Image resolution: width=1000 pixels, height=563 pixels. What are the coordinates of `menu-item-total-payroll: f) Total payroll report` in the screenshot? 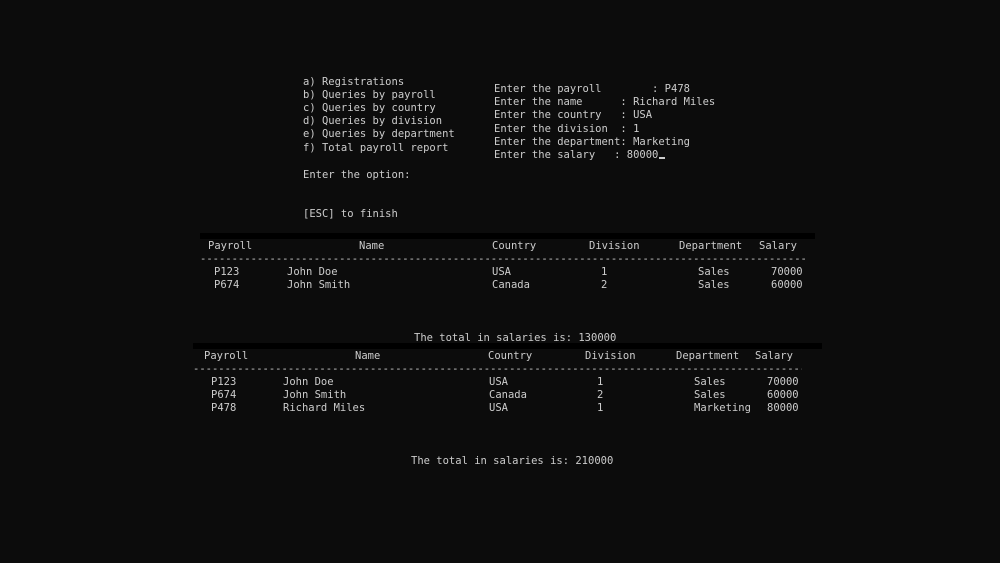 It's located at (375, 148).